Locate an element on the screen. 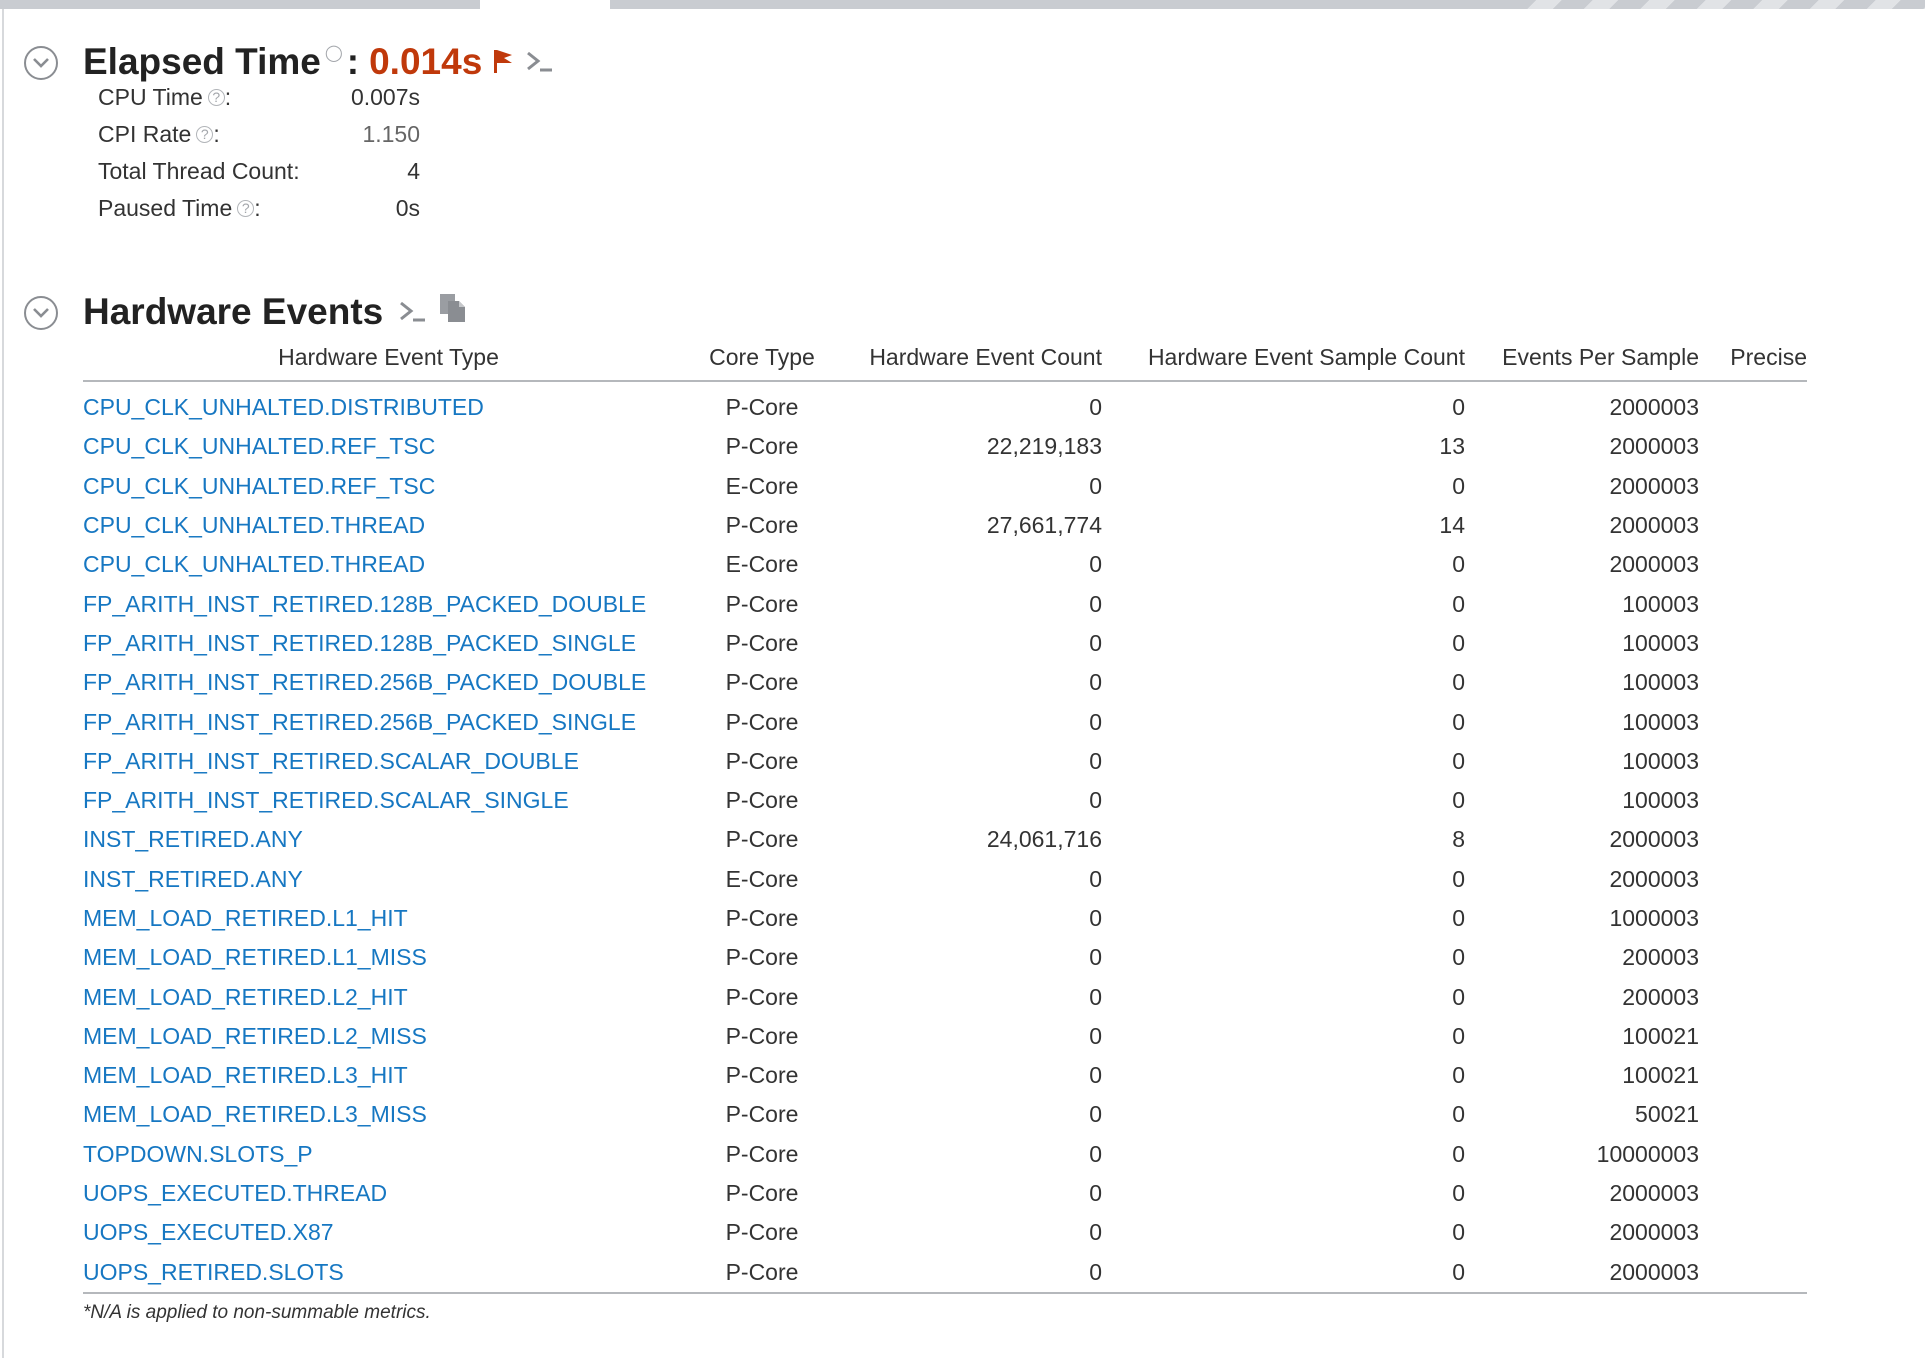 This screenshot has width=1925, height=1358. event-type-link: FP_ARITH_INST_RETIRED.128B_PACKED_DOUBLE is located at coordinates (388, 603).